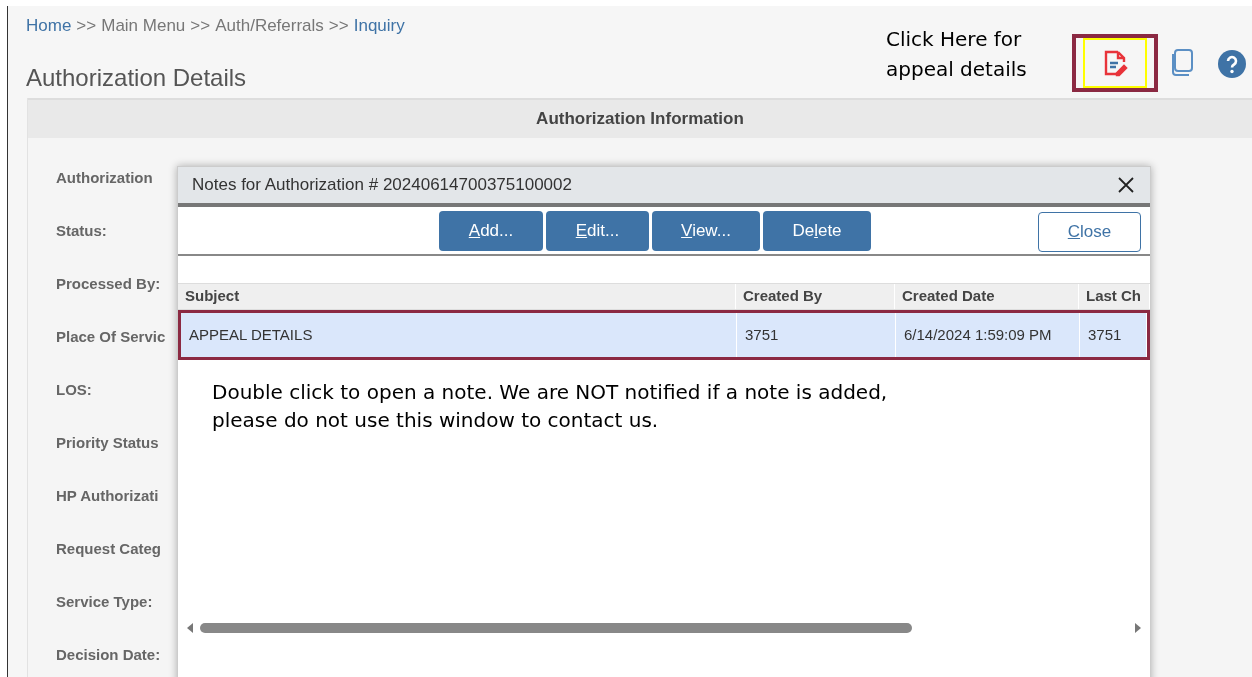 This screenshot has width=1252, height=677. Describe the element at coordinates (987, 296) in the screenshot. I see `column-header: Created Date` at that location.